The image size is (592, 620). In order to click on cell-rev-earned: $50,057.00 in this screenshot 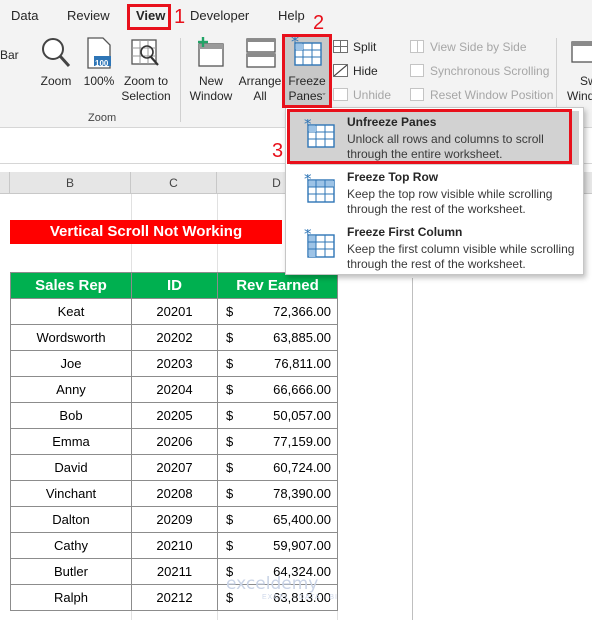, I will do `click(277, 415)`.